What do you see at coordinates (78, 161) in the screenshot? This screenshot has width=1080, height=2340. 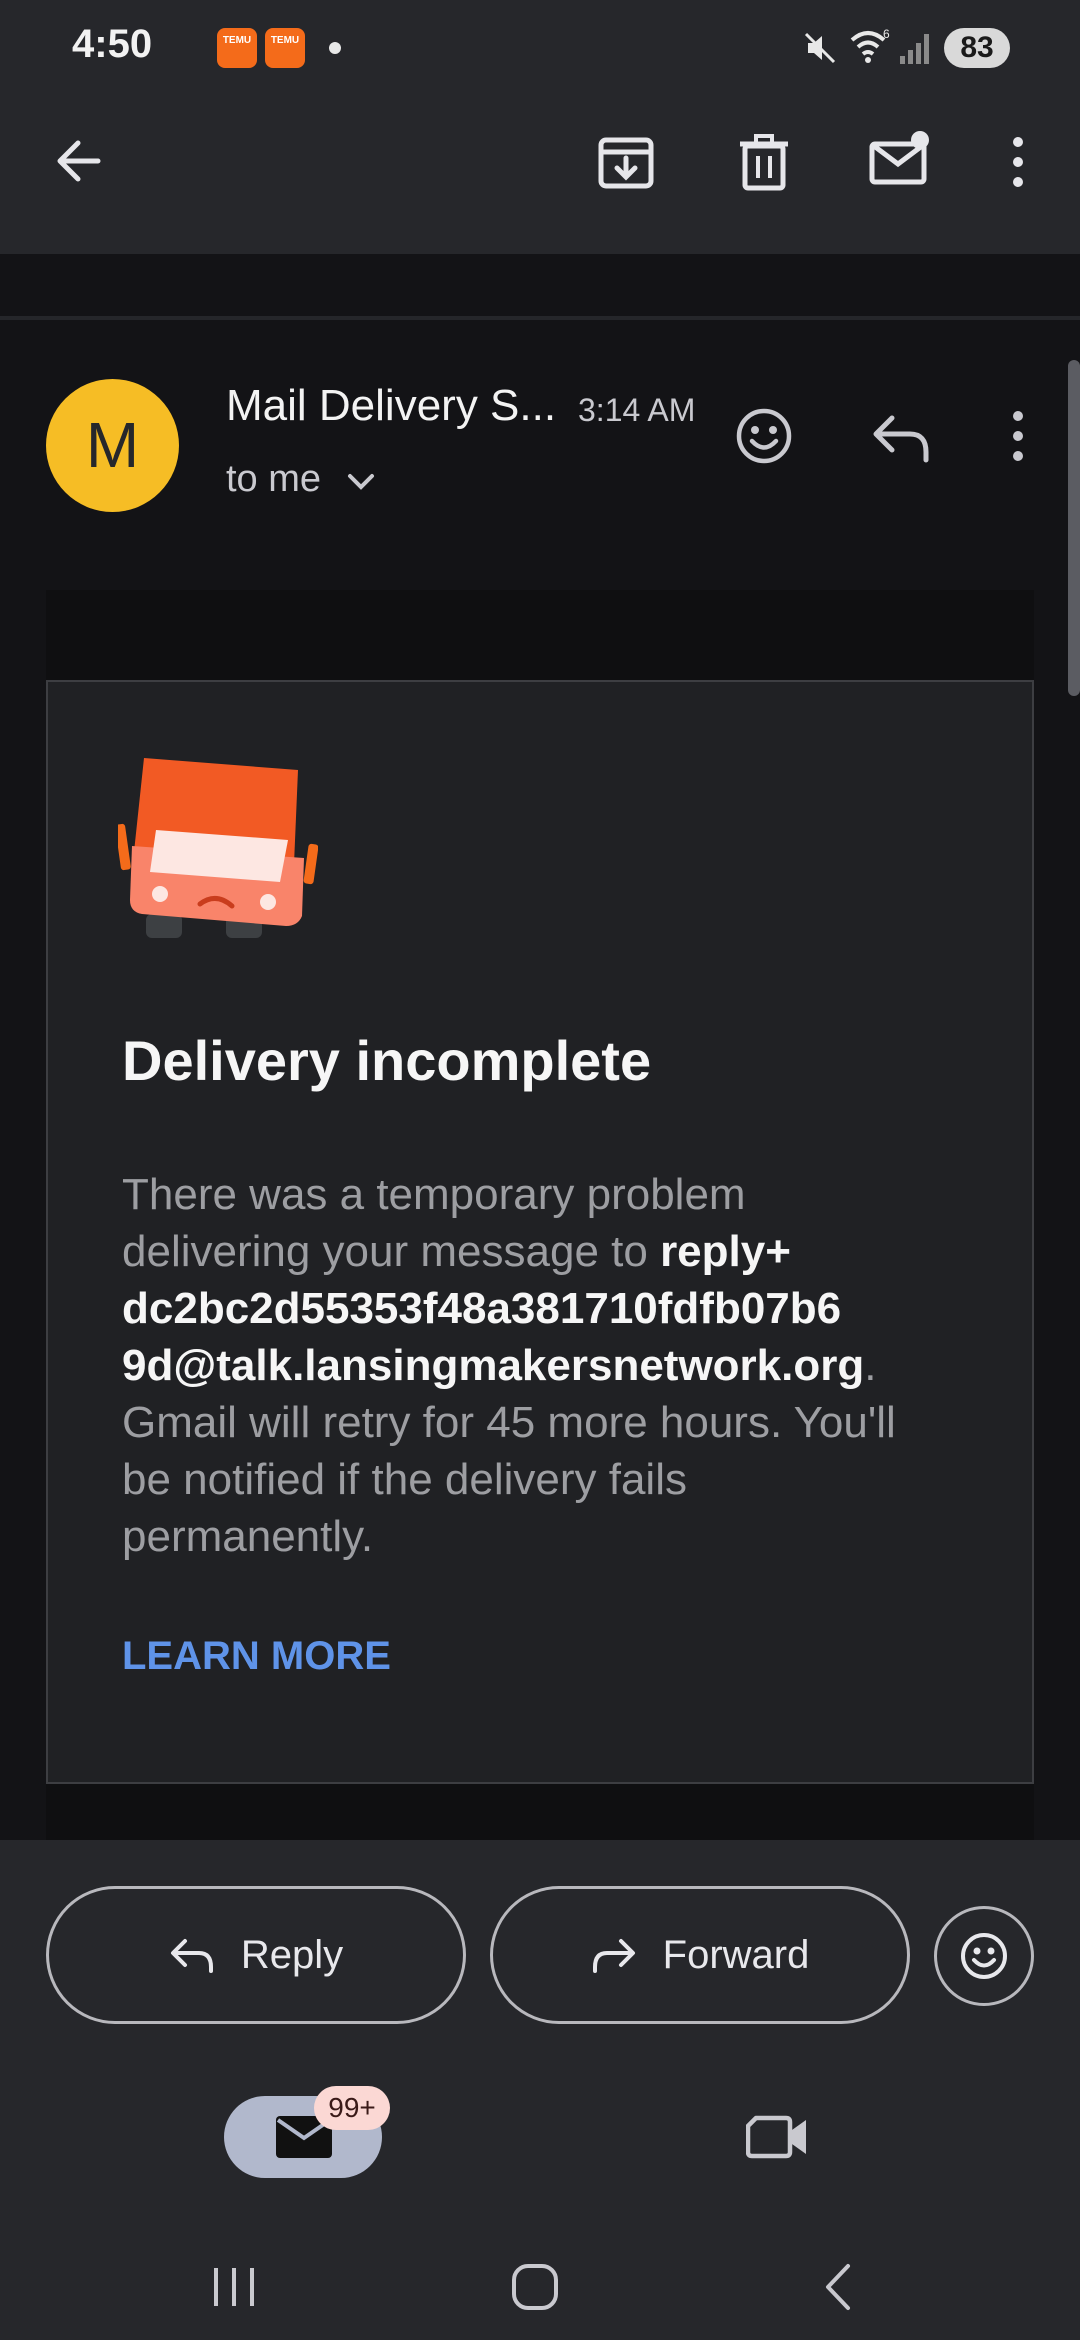 I see `back-arrow-icon` at bounding box center [78, 161].